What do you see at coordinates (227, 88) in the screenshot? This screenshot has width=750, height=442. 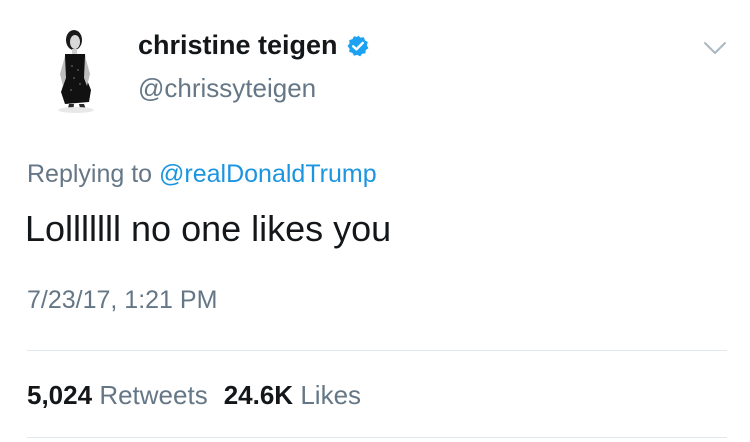 I see `author-handle: @chrissyteigen` at bounding box center [227, 88].